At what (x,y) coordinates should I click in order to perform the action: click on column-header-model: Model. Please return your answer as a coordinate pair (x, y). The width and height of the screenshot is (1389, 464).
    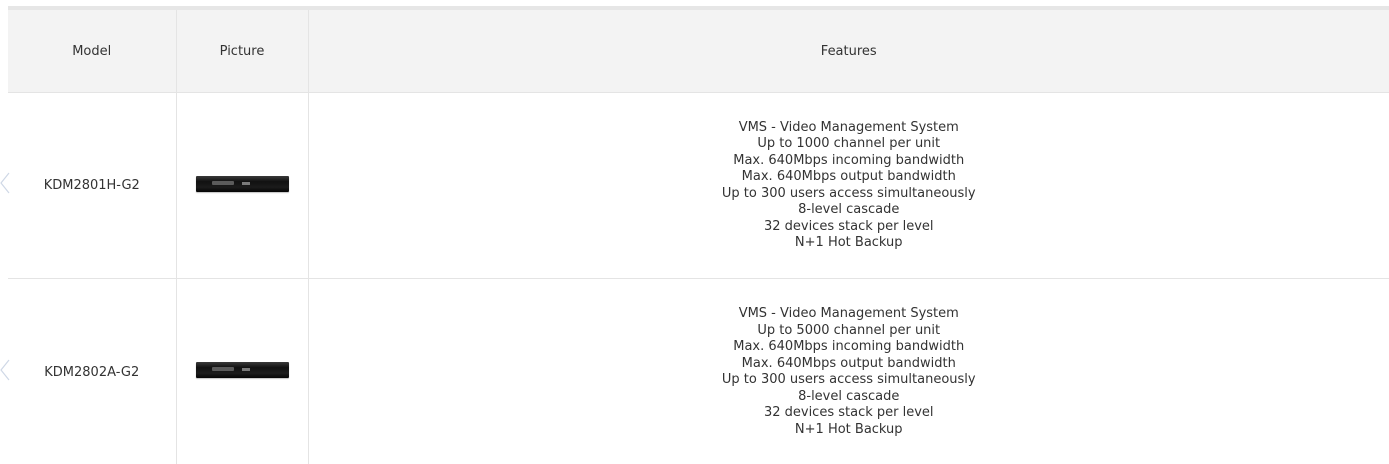
    Looking at the image, I should click on (92, 51).